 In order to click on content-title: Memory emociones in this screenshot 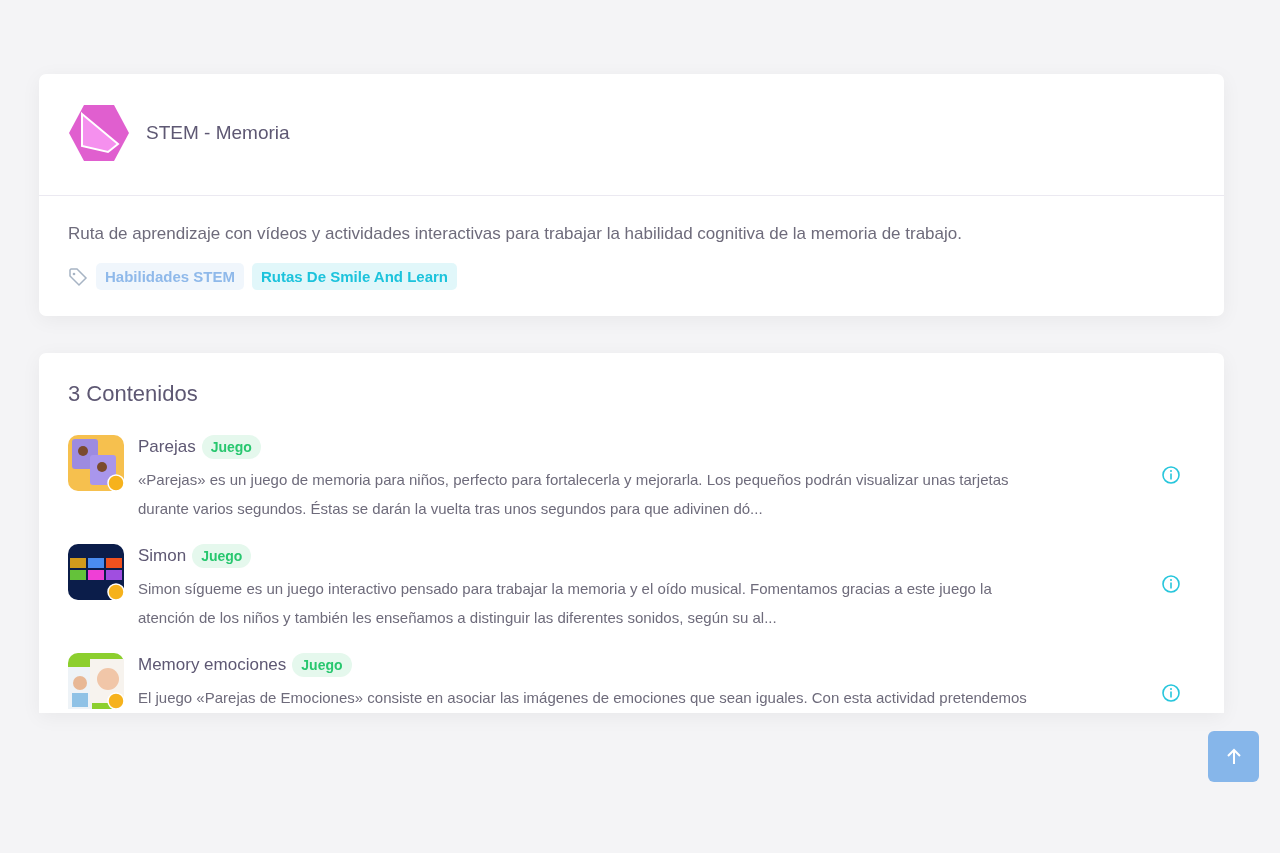, I will do `click(212, 665)`.